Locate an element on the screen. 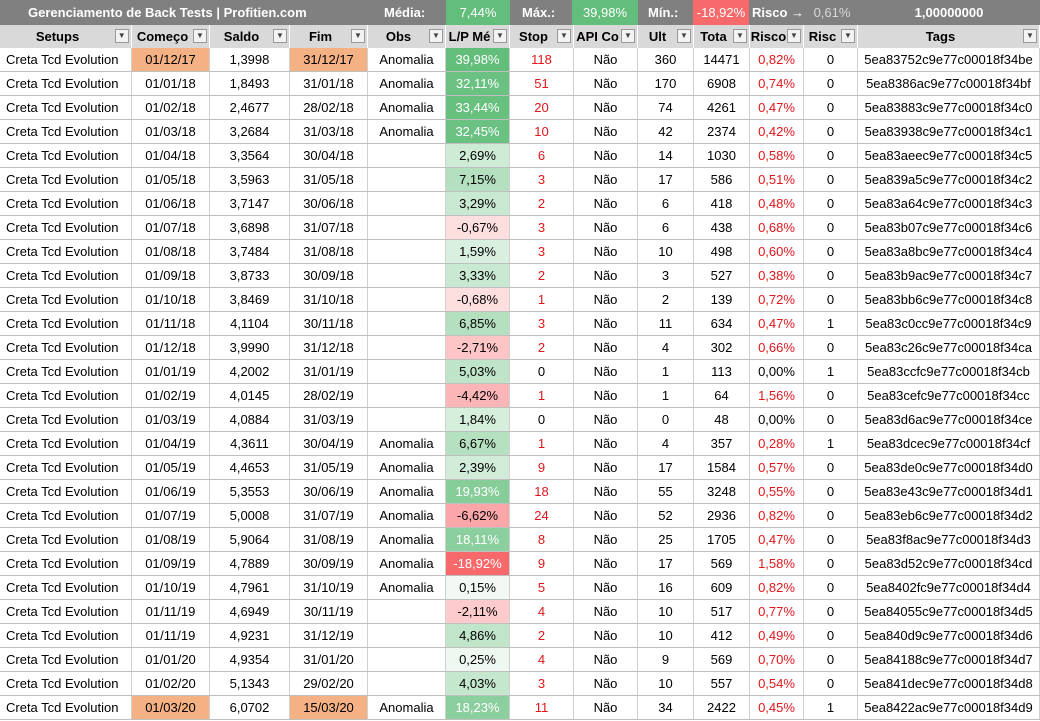 The height and width of the screenshot is (721, 1040). cell-stop: 6 is located at coordinates (542, 155).